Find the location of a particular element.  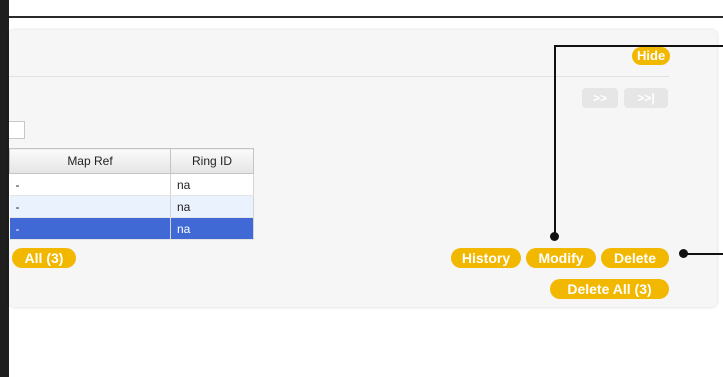

table-row-selected: - na is located at coordinates (131, 228).